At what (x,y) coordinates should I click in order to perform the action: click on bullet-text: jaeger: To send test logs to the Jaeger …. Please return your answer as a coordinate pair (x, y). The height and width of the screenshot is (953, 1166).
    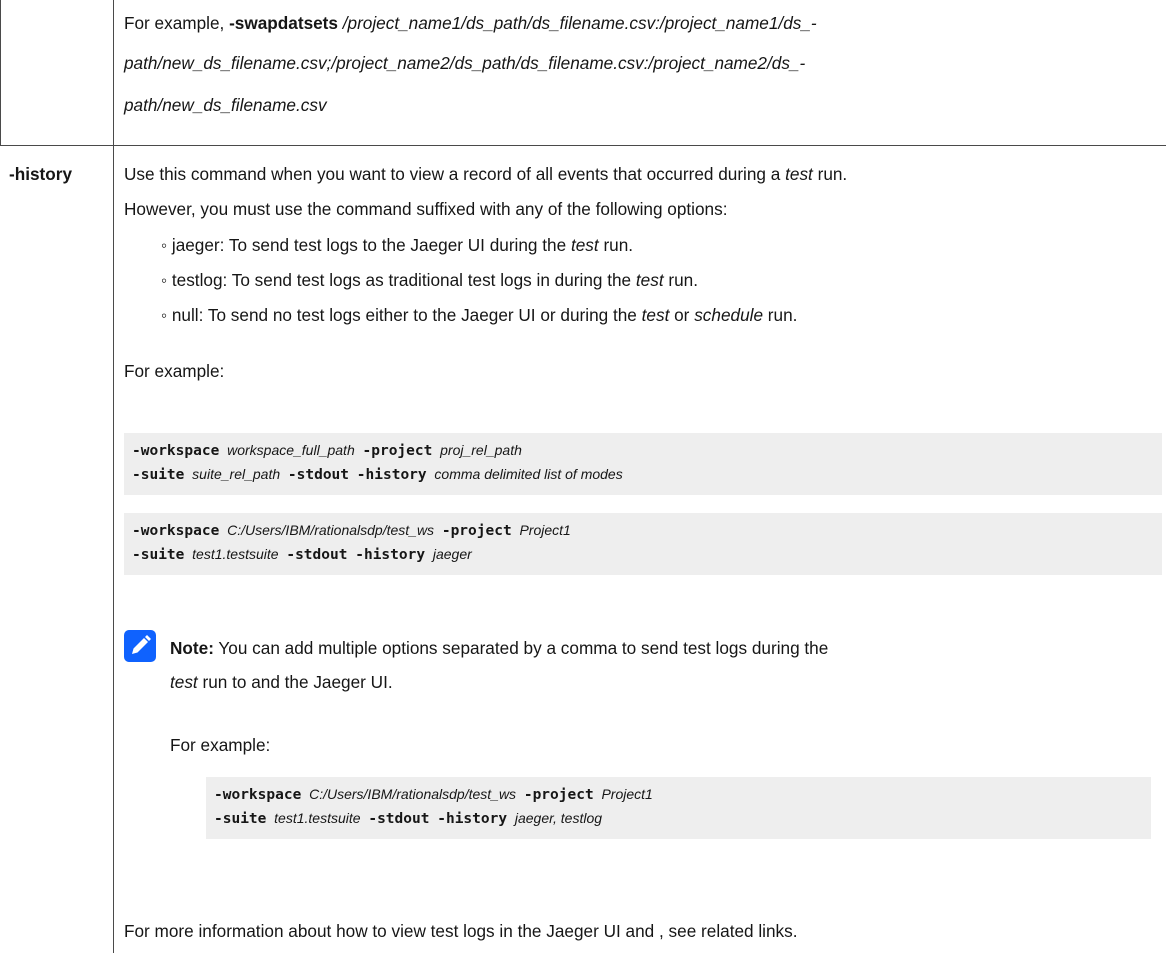
    Looking at the image, I should click on (369, 245).